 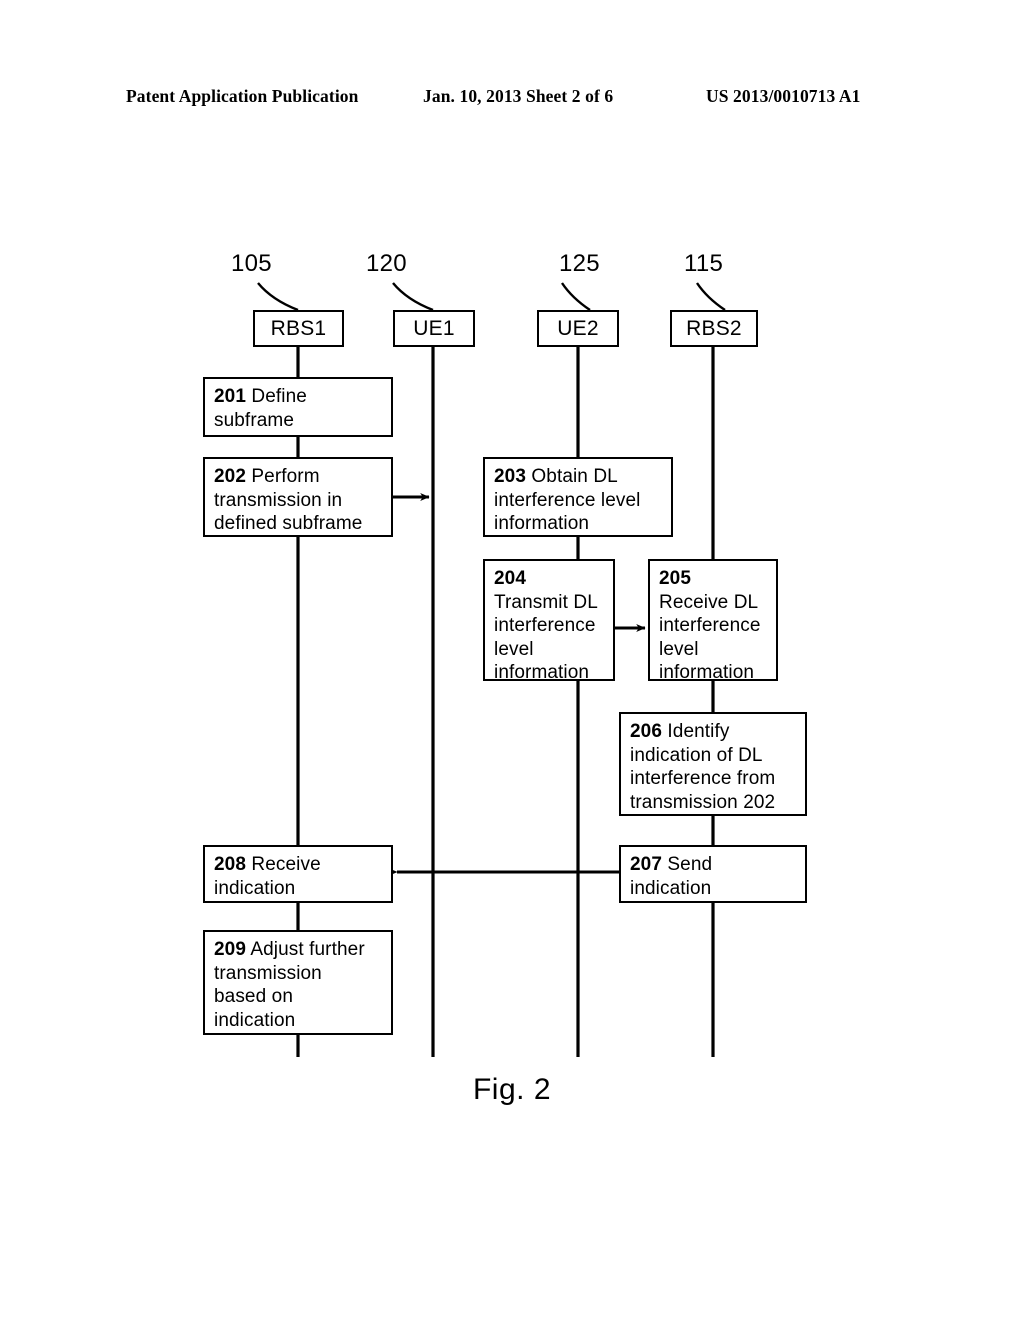 I want to click on step-box-201: 201 Define subframe, so click(x=298, y=407).